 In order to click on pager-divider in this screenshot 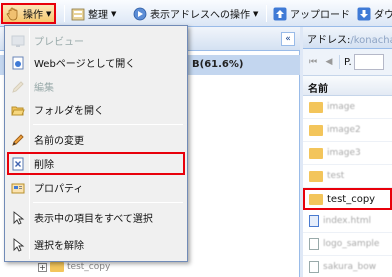, I will do `click(339, 62)`.